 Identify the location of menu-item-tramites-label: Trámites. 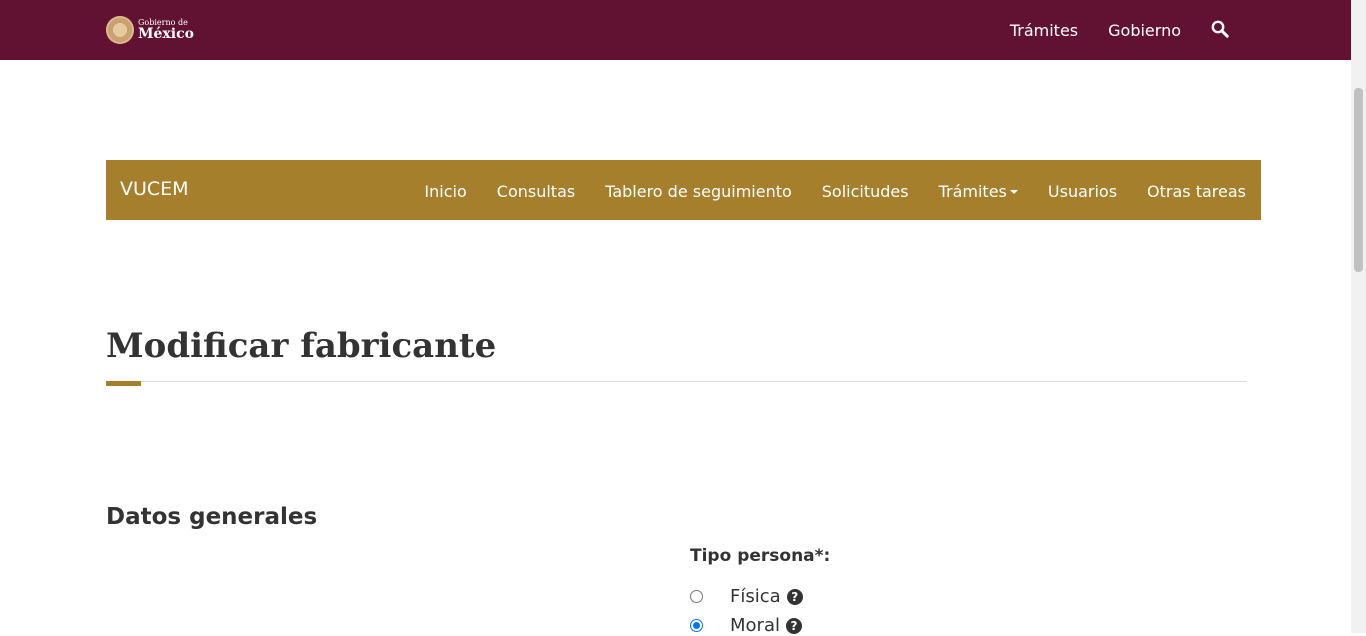
(972, 191).